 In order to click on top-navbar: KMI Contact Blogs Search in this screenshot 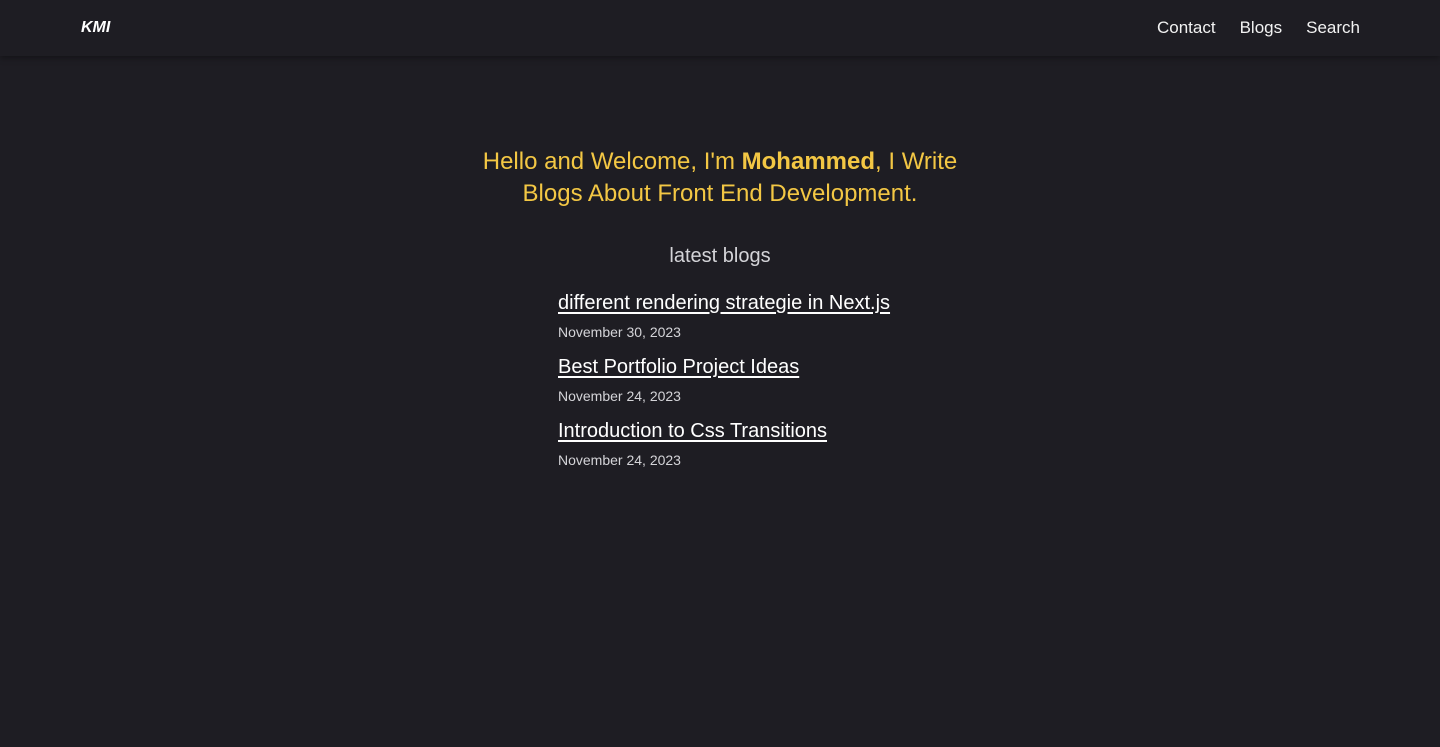, I will do `click(720, 28)`.